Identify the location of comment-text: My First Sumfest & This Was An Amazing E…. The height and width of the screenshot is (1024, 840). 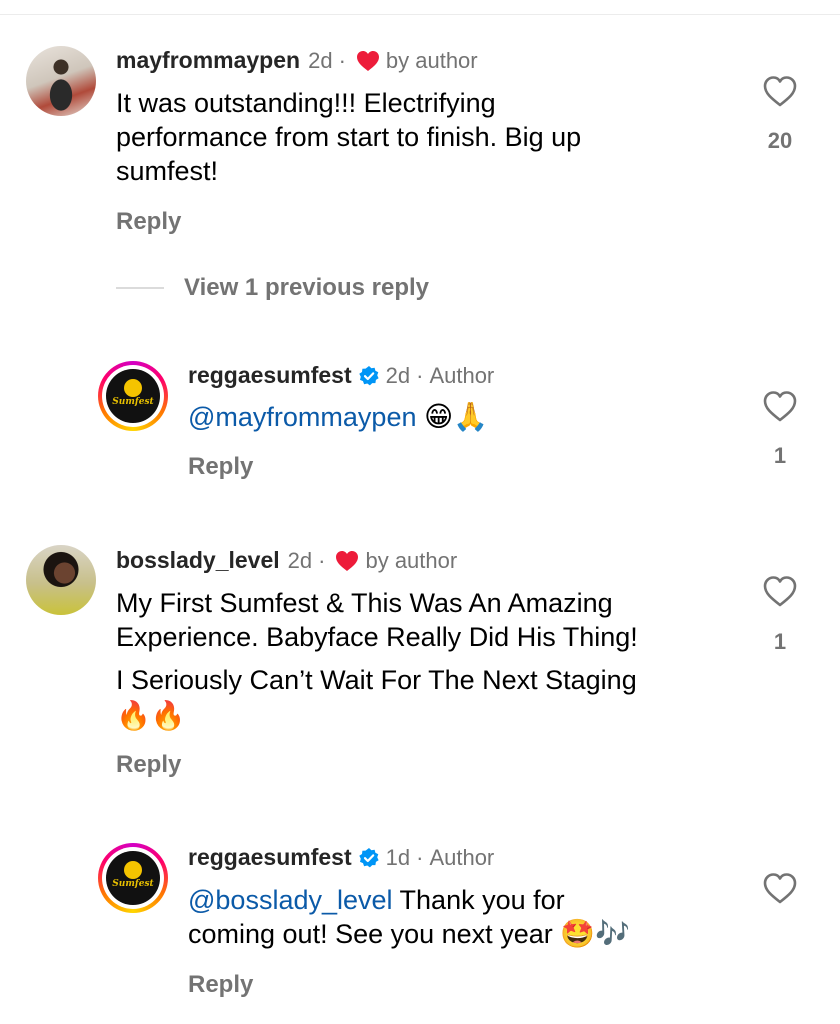
(377, 659).